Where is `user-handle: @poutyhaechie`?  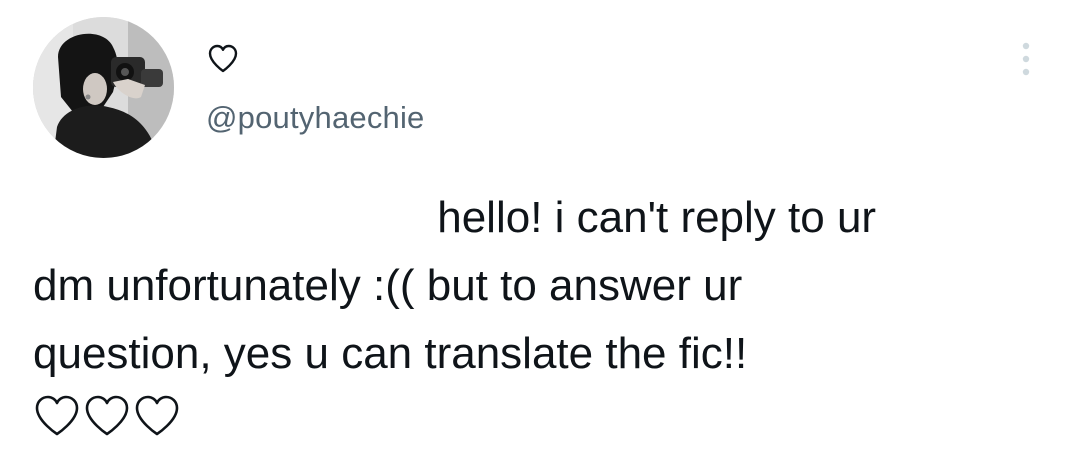
user-handle: @poutyhaechie is located at coordinates (315, 118).